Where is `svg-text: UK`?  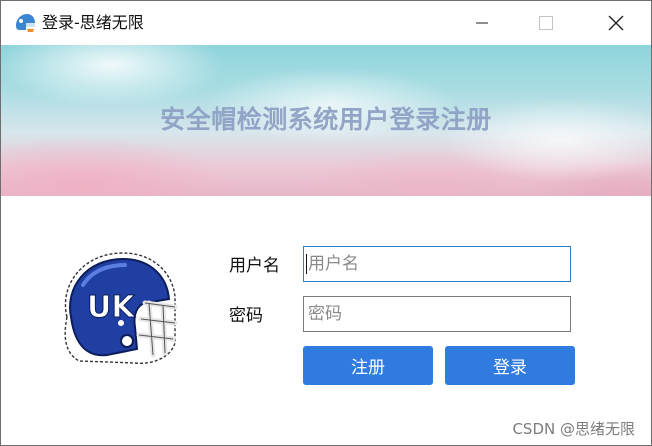
svg-text: UK is located at coordinates (111, 307).